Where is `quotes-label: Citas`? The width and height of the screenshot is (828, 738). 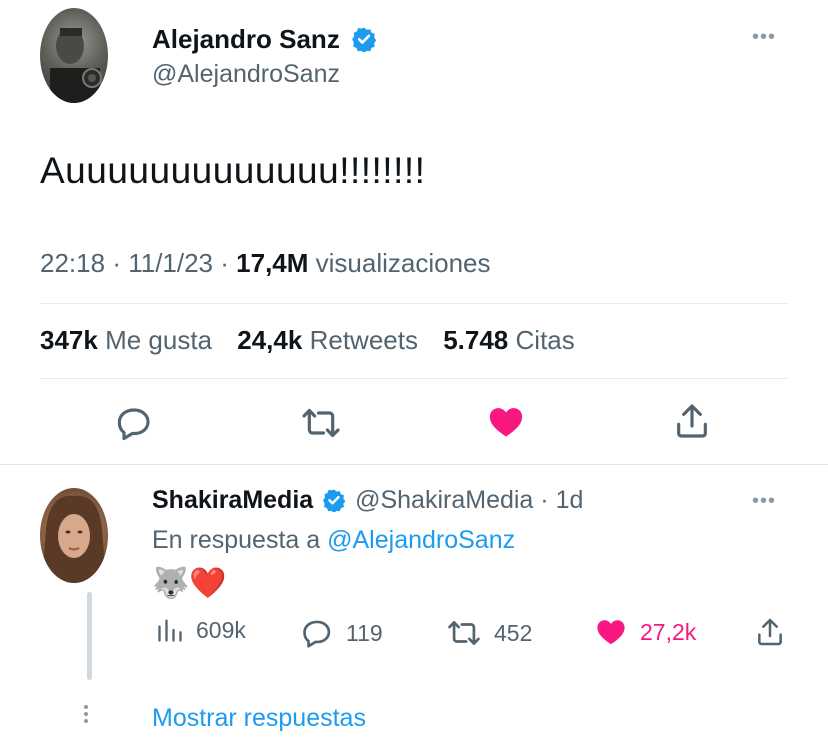 quotes-label: Citas is located at coordinates (545, 340).